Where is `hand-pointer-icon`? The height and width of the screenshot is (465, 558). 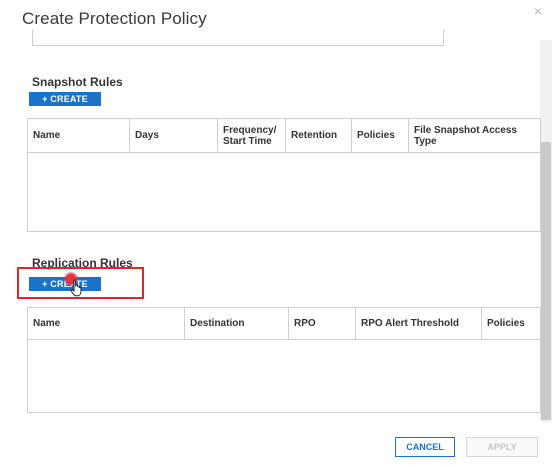 hand-pointer-icon is located at coordinates (76, 288).